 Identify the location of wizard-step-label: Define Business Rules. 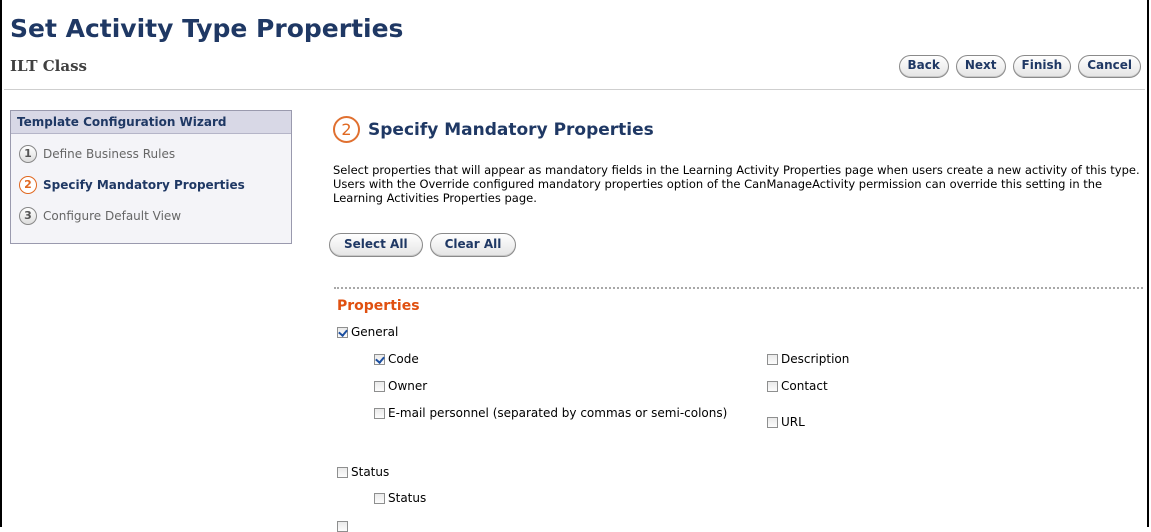
(109, 153).